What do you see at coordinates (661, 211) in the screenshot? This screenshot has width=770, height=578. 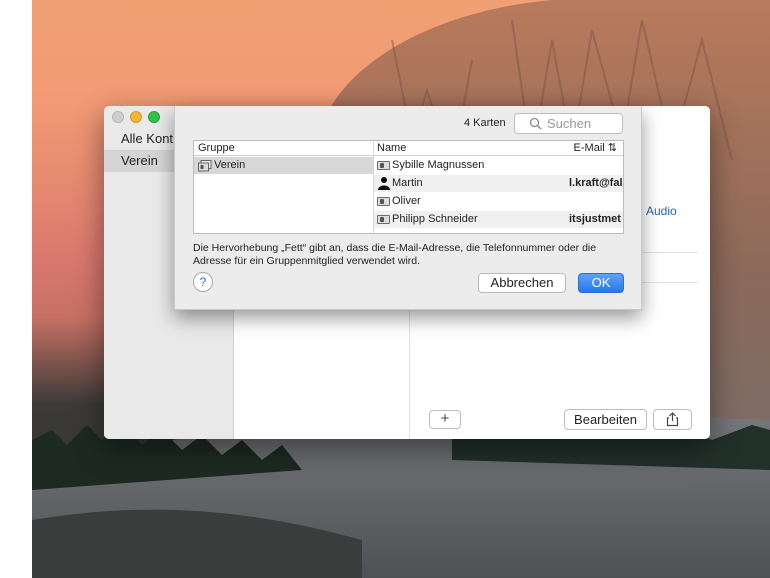 I see `audio-call-link: Audio` at bounding box center [661, 211].